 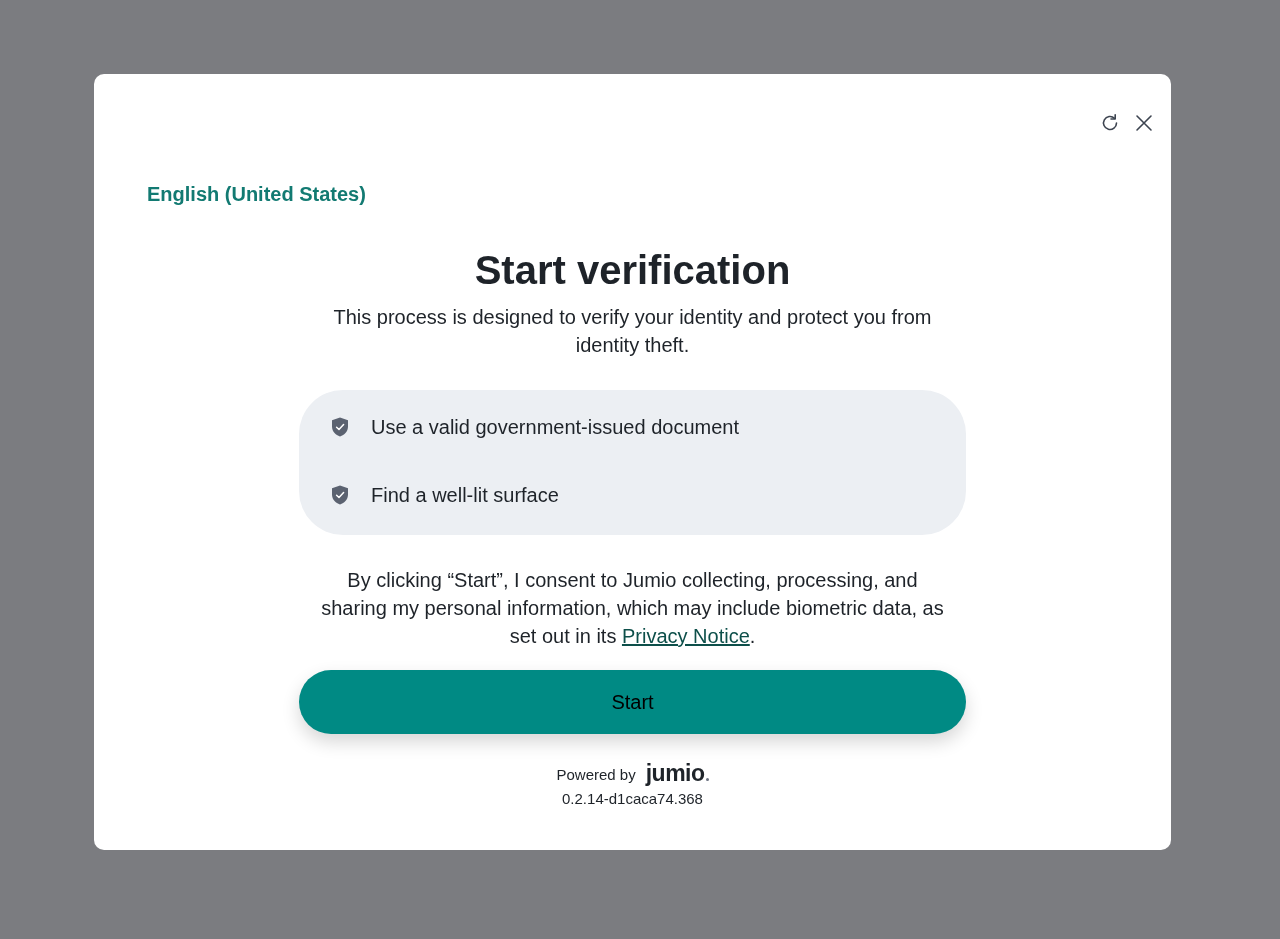 What do you see at coordinates (685, 636) in the screenshot?
I see `privacy-notice-link: Privacy Notice` at bounding box center [685, 636].